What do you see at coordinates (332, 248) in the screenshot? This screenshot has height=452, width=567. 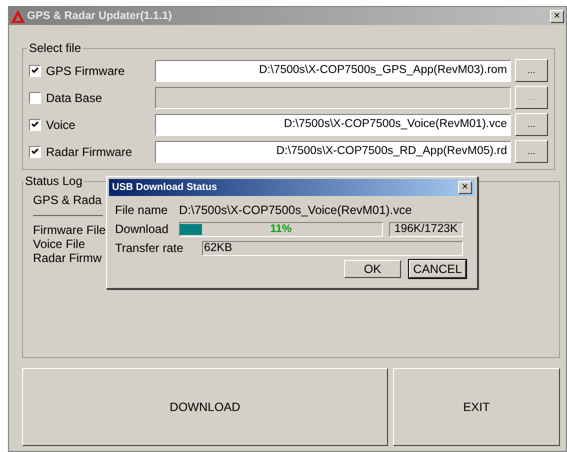 I see `rate-value: 62KB` at bounding box center [332, 248].